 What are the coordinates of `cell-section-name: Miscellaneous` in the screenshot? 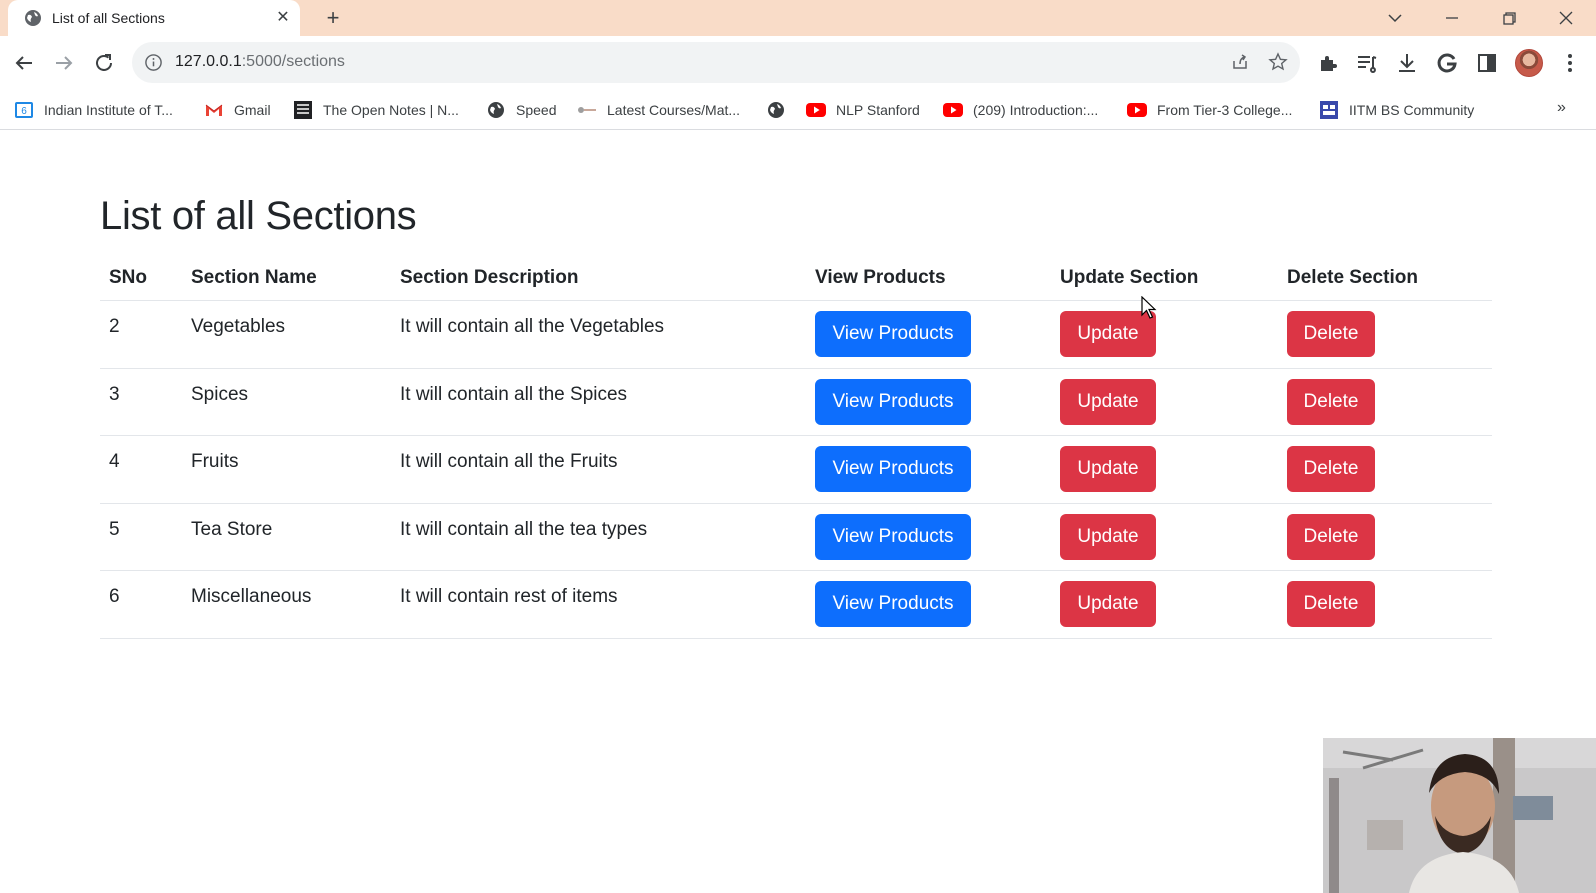 It's located at (251, 596).